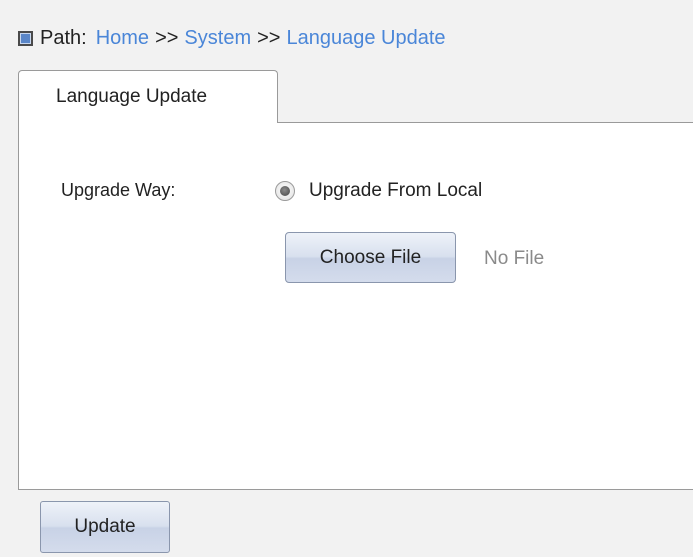  Describe the element at coordinates (132, 96) in the screenshot. I see `tab-label: Language Update` at that location.